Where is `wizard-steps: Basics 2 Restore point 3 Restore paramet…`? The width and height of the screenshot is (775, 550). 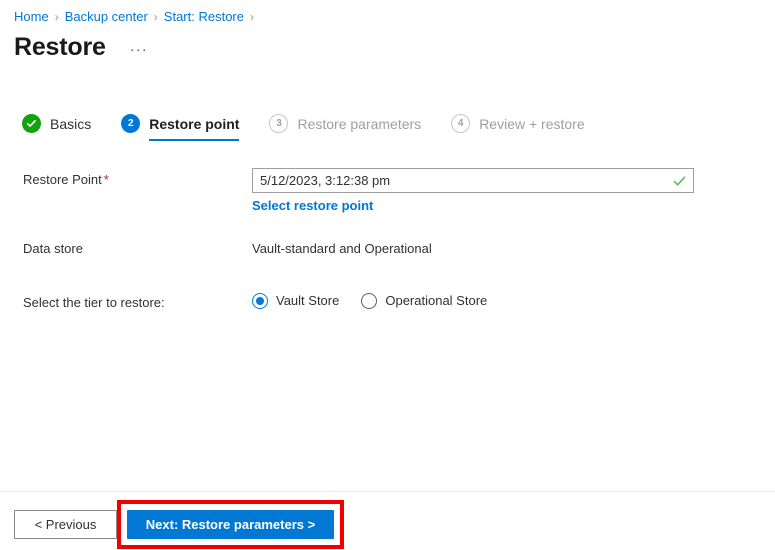 wizard-steps: Basics 2 Restore point 3 Restore paramet… is located at coordinates (318, 128).